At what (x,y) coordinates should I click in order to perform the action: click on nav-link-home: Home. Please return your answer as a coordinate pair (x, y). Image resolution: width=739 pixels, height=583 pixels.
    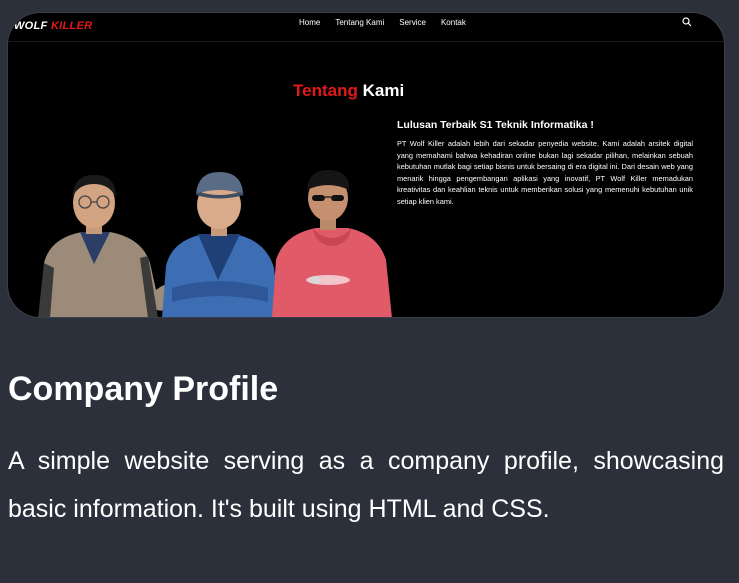
    Looking at the image, I should click on (309, 22).